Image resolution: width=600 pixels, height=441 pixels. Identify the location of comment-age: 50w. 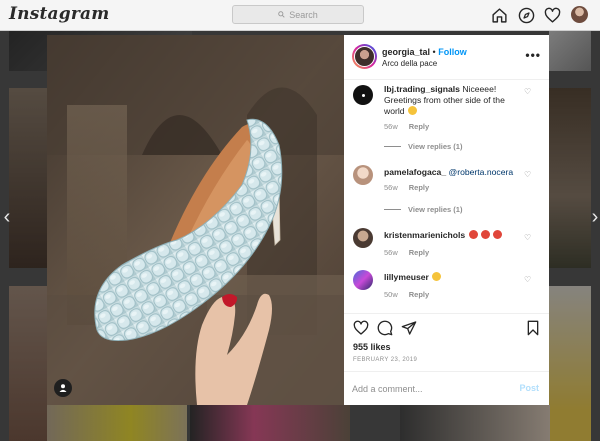
(391, 294).